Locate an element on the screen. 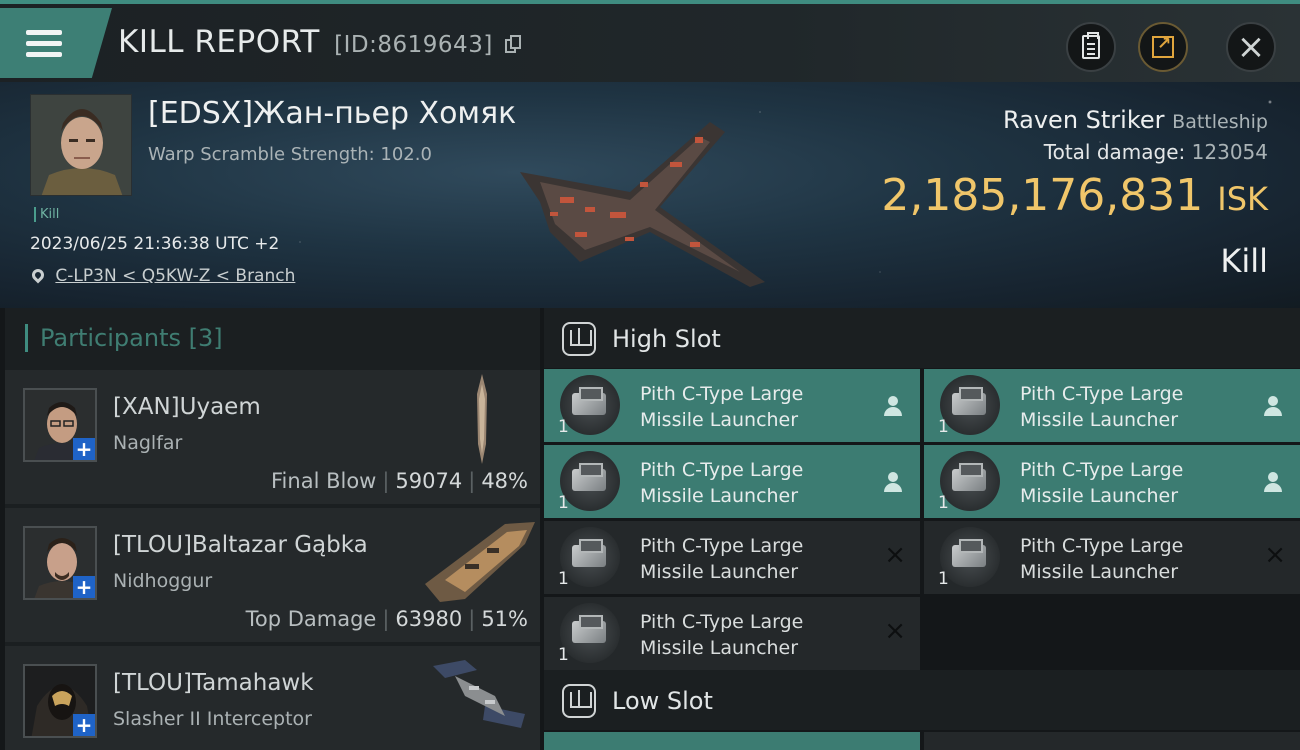  participant-stats: Top Damage | 63980 | 51% is located at coordinates (387, 619).